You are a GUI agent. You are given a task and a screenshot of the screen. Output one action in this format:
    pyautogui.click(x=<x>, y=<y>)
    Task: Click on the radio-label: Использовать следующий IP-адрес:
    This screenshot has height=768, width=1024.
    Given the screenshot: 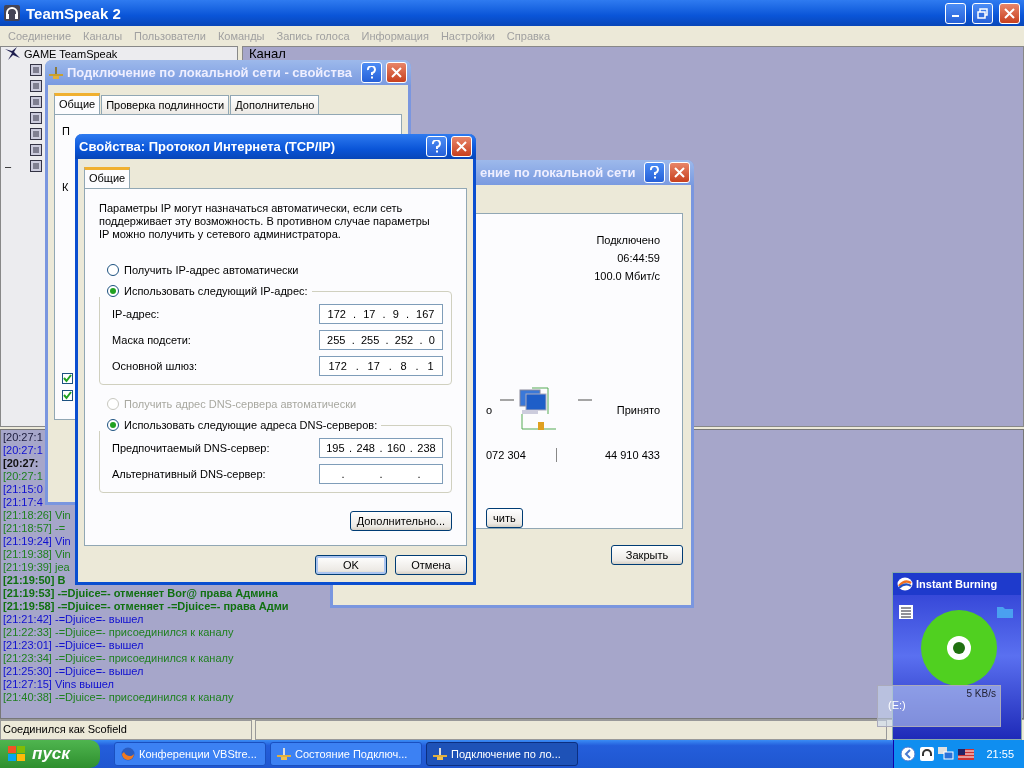 What is the action you would take?
    pyautogui.click(x=216, y=291)
    